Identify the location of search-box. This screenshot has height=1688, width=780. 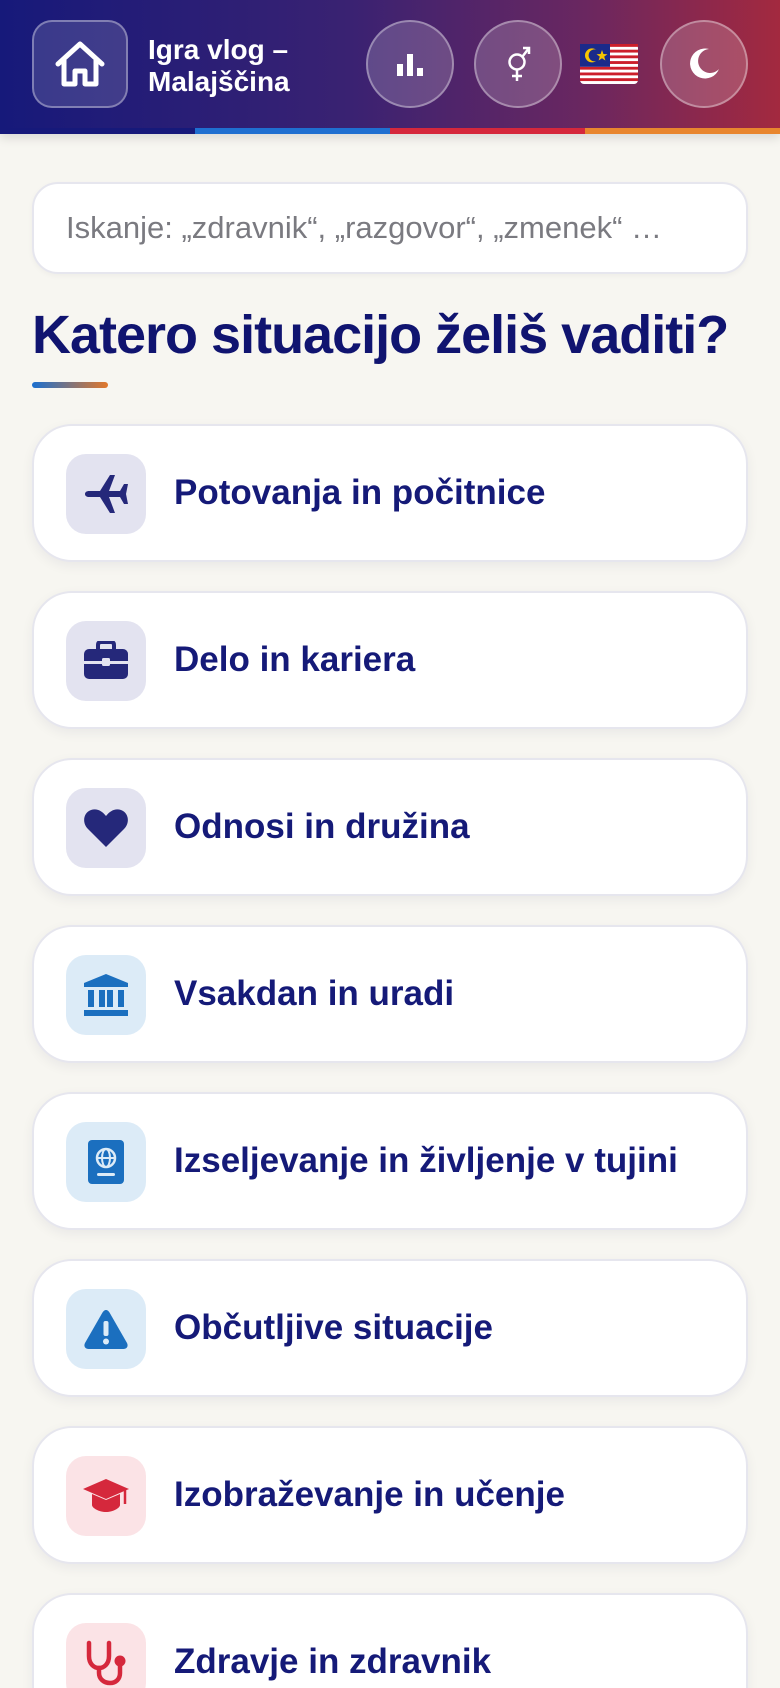
(390, 228).